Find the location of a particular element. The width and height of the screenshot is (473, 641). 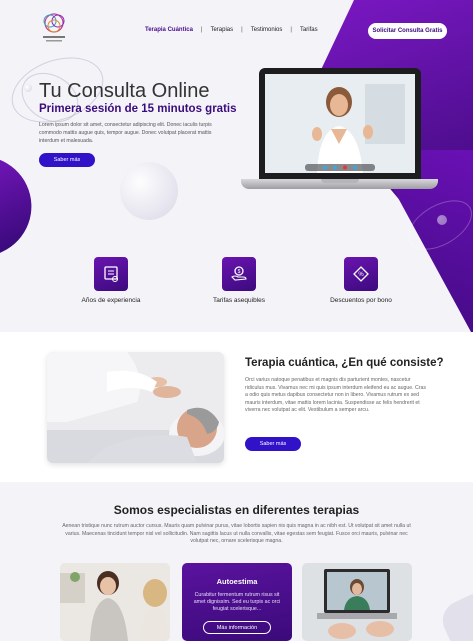

therapy-card-online is located at coordinates (357, 602).